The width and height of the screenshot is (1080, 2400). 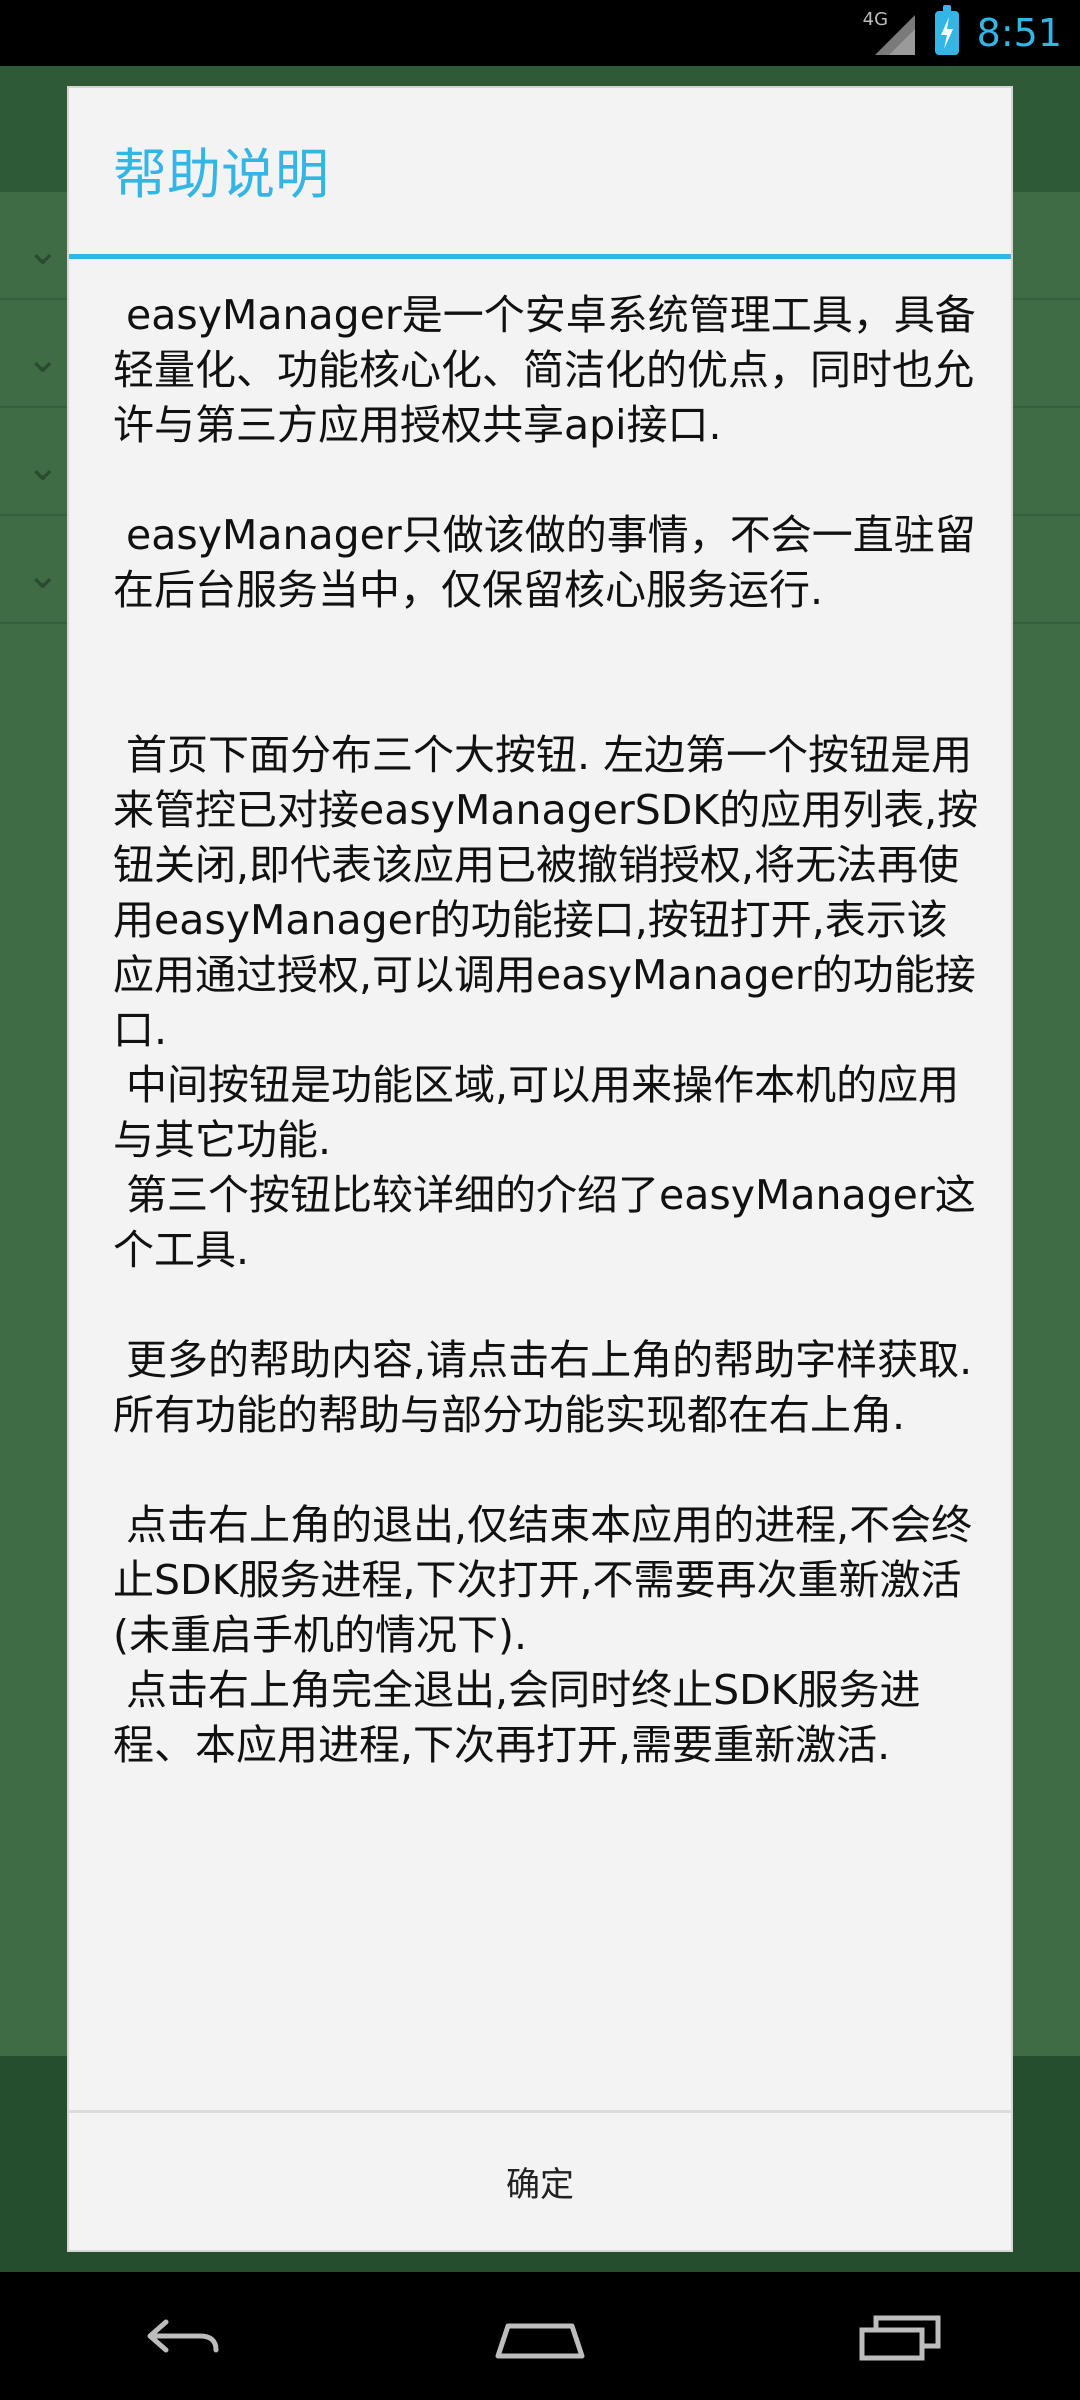 I want to click on battery-charging-icon, so click(x=946, y=30).